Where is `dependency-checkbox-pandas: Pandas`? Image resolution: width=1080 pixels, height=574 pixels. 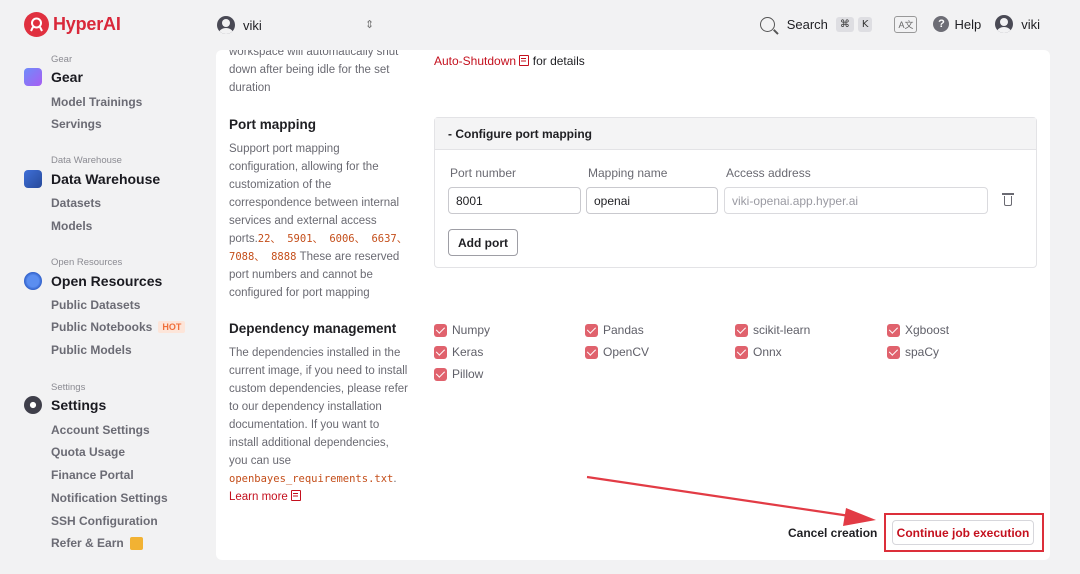 dependency-checkbox-pandas: Pandas is located at coordinates (614, 330).